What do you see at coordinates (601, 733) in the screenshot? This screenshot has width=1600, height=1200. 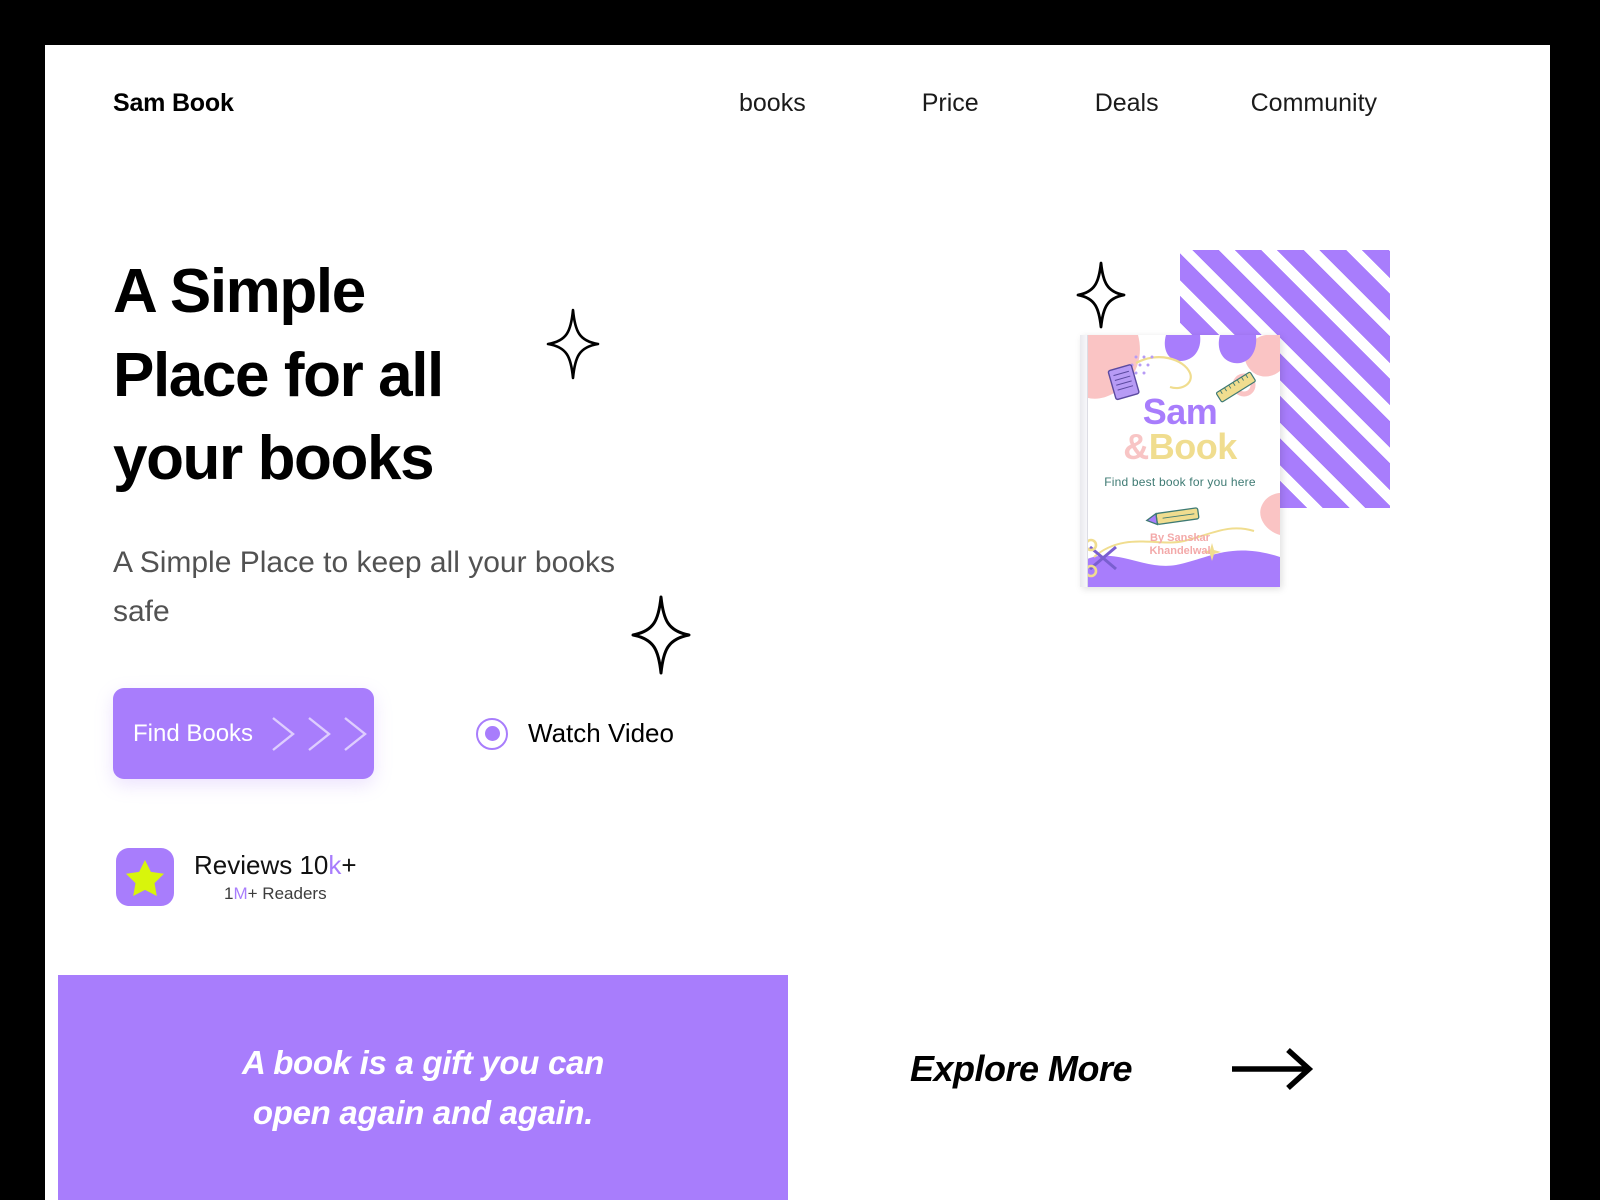 I see `watch-video-label: Watch Video` at bounding box center [601, 733].